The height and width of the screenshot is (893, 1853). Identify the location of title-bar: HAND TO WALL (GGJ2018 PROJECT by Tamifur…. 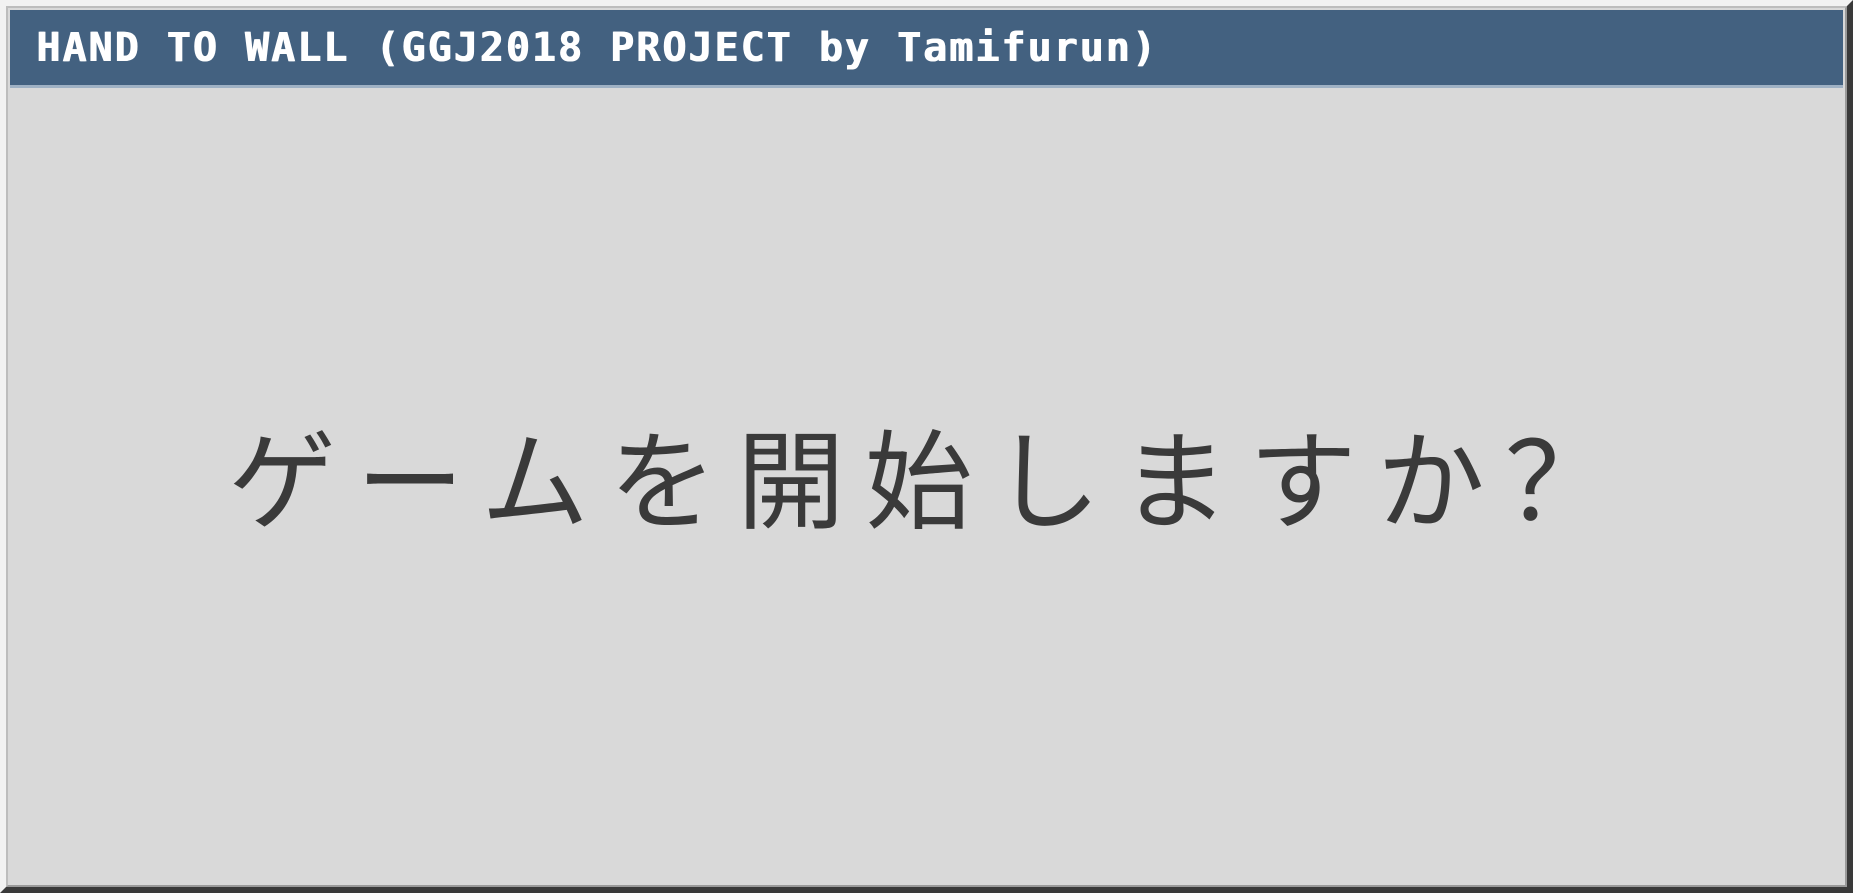
(926, 49).